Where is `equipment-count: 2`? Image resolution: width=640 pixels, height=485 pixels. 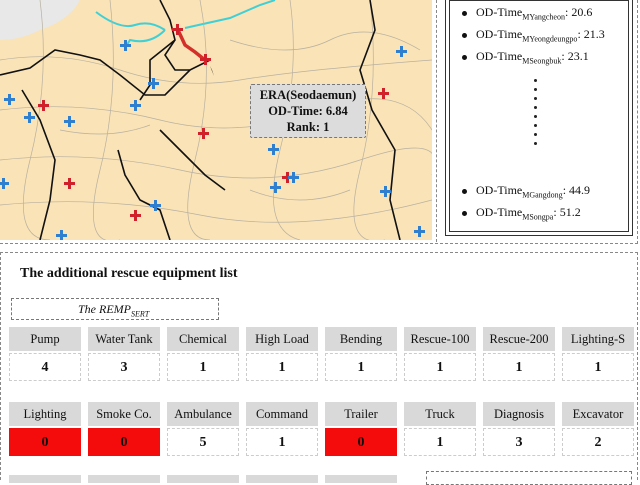 equipment-count: 2 is located at coordinates (598, 442).